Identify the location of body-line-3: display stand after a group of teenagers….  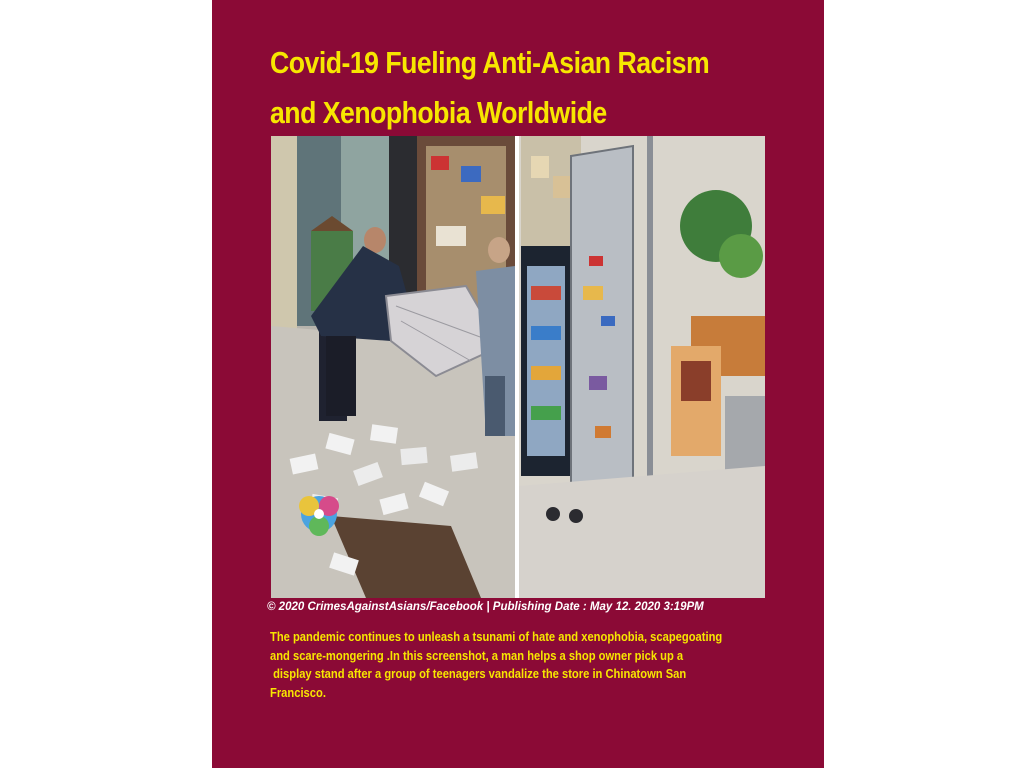
(478, 673).